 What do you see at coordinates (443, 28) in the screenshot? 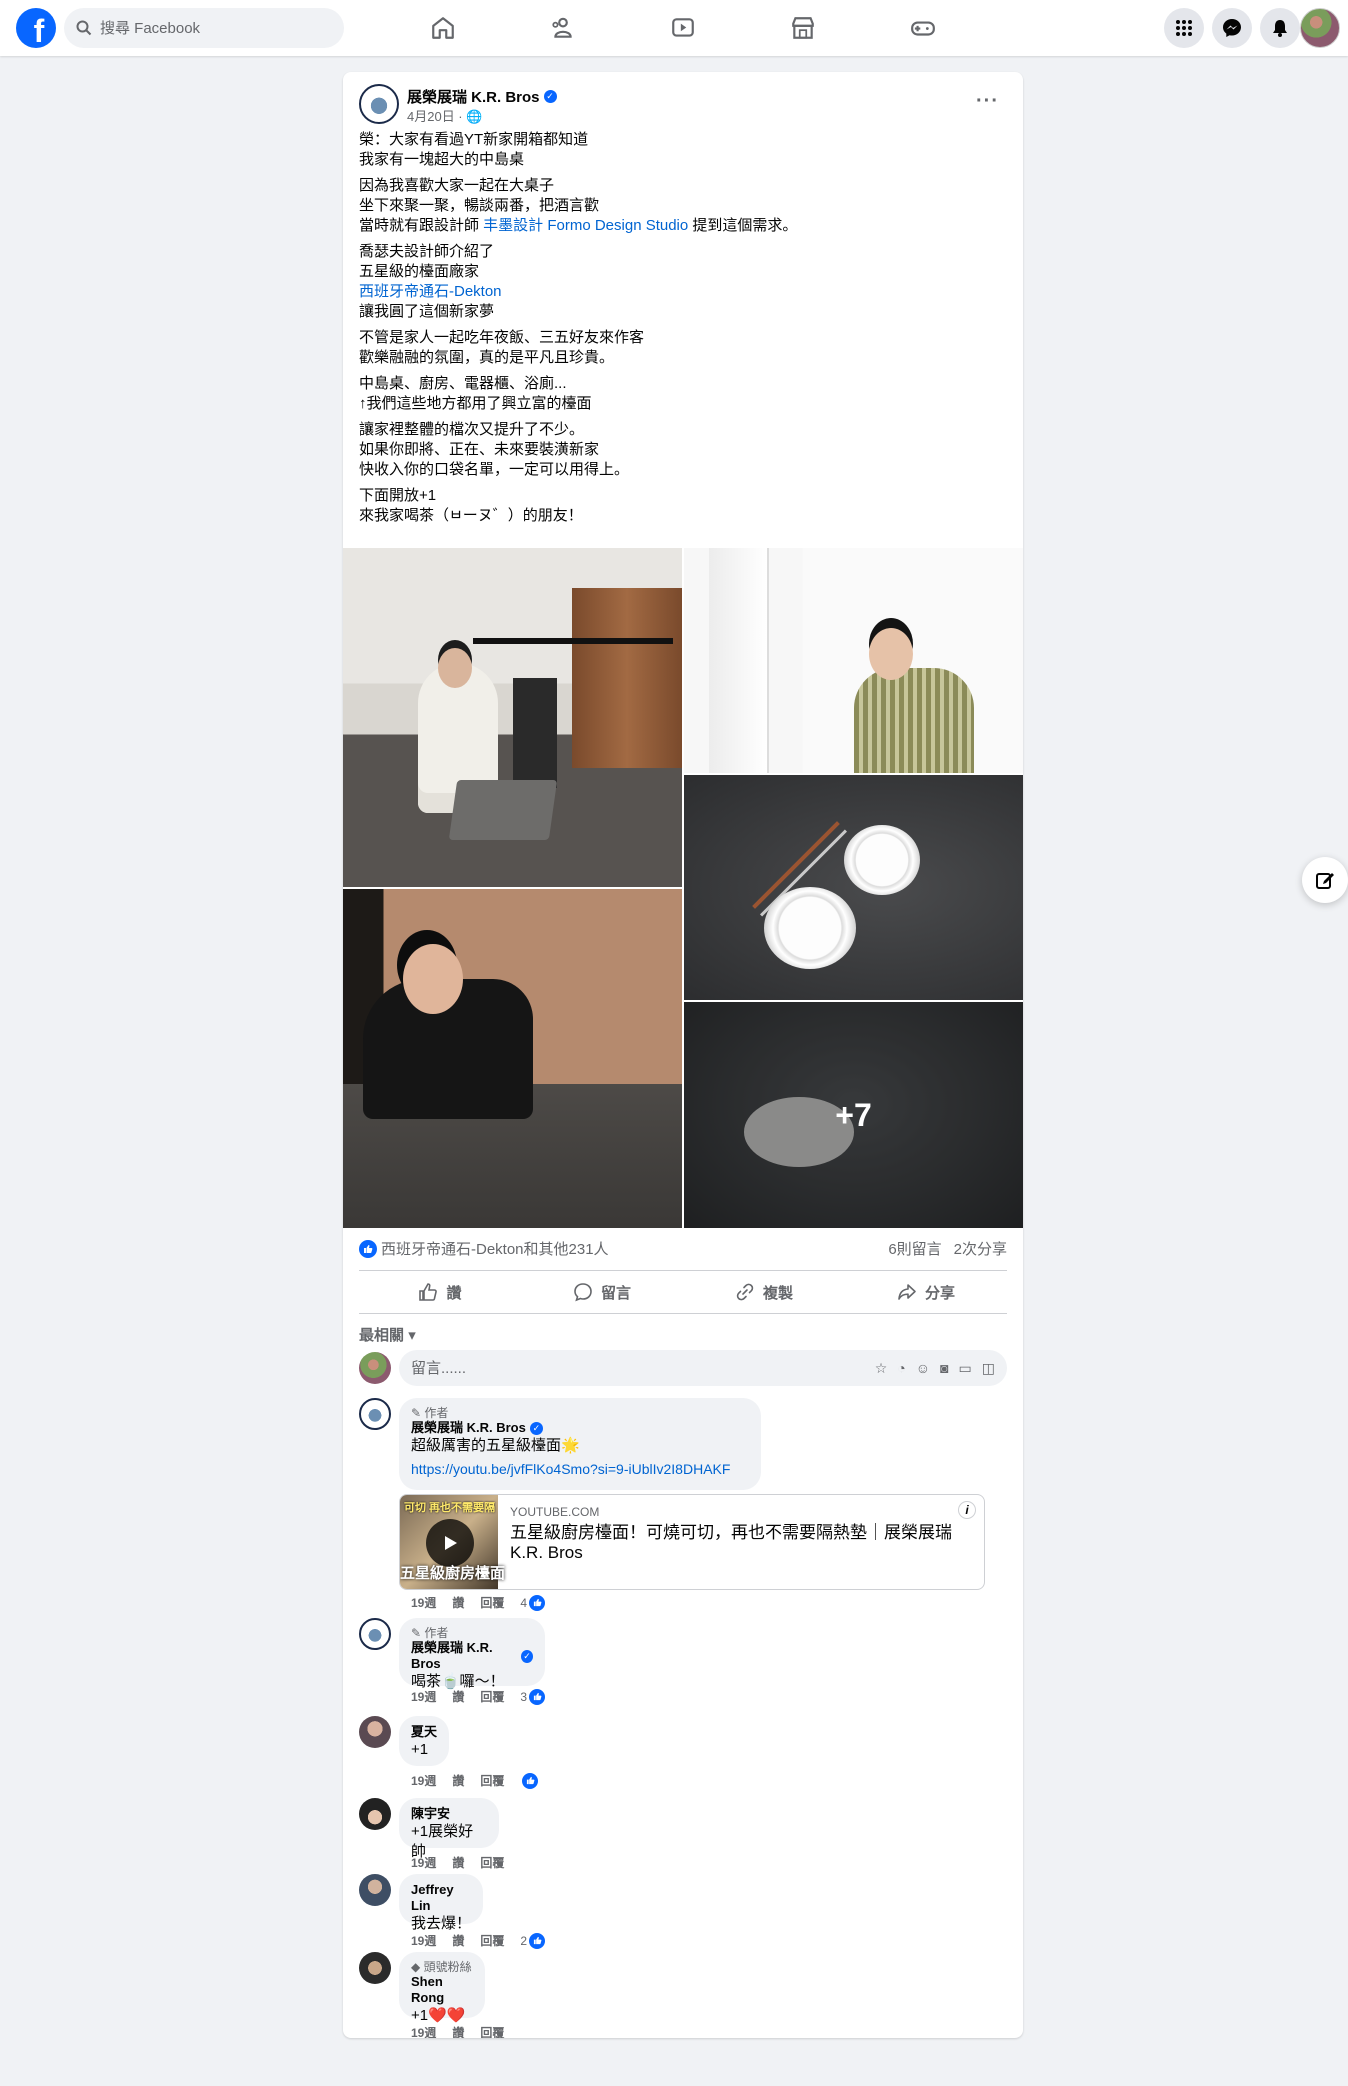
I see `nav-home-tab` at bounding box center [443, 28].